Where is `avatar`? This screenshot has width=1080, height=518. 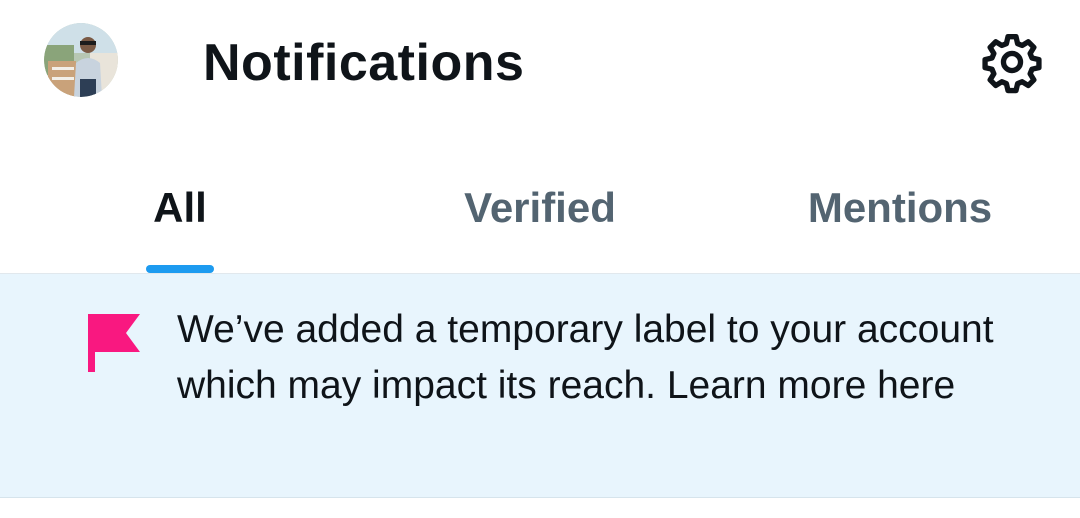
avatar is located at coordinates (81, 60).